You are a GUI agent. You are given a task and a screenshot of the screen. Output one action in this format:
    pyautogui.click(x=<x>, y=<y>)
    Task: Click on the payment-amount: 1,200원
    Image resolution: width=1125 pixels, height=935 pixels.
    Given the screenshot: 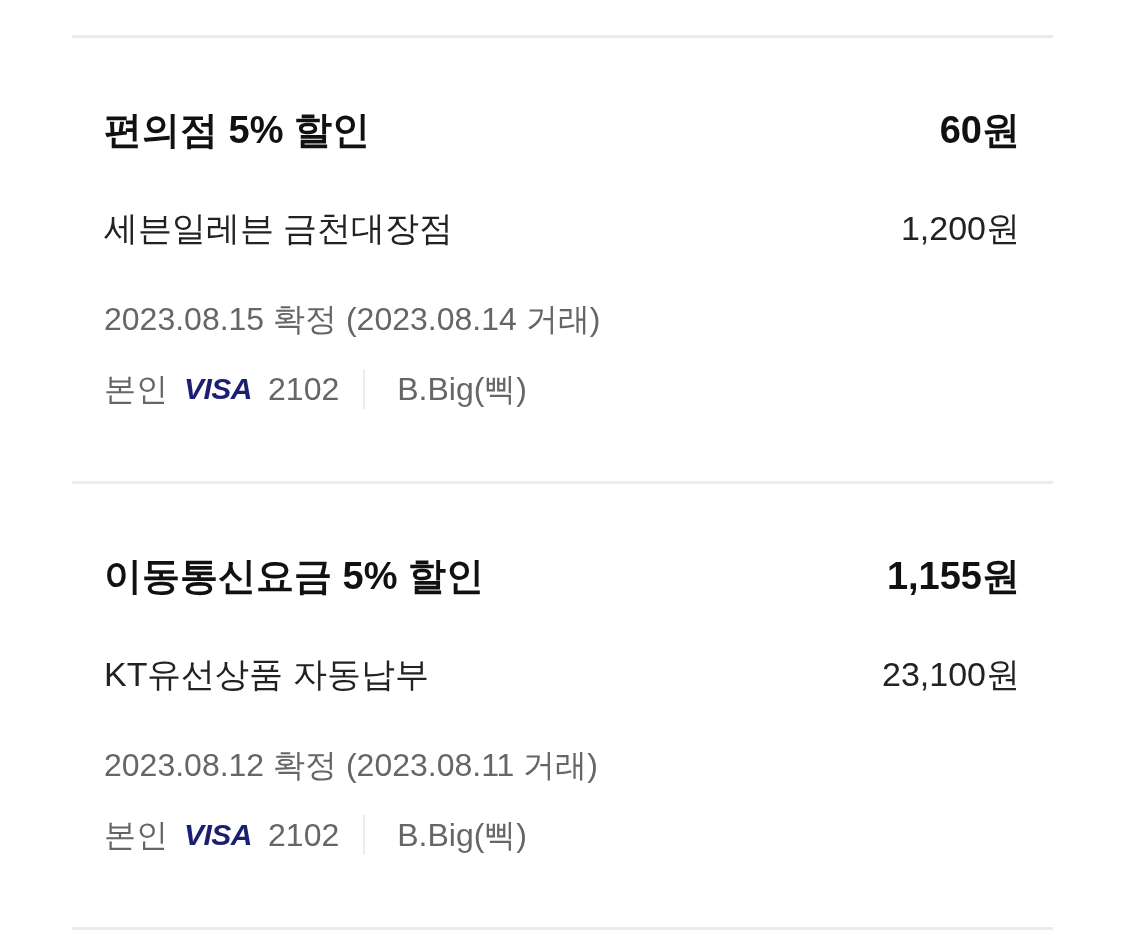 What is the action you would take?
    pyautogui.click(x=960, y=228)
    